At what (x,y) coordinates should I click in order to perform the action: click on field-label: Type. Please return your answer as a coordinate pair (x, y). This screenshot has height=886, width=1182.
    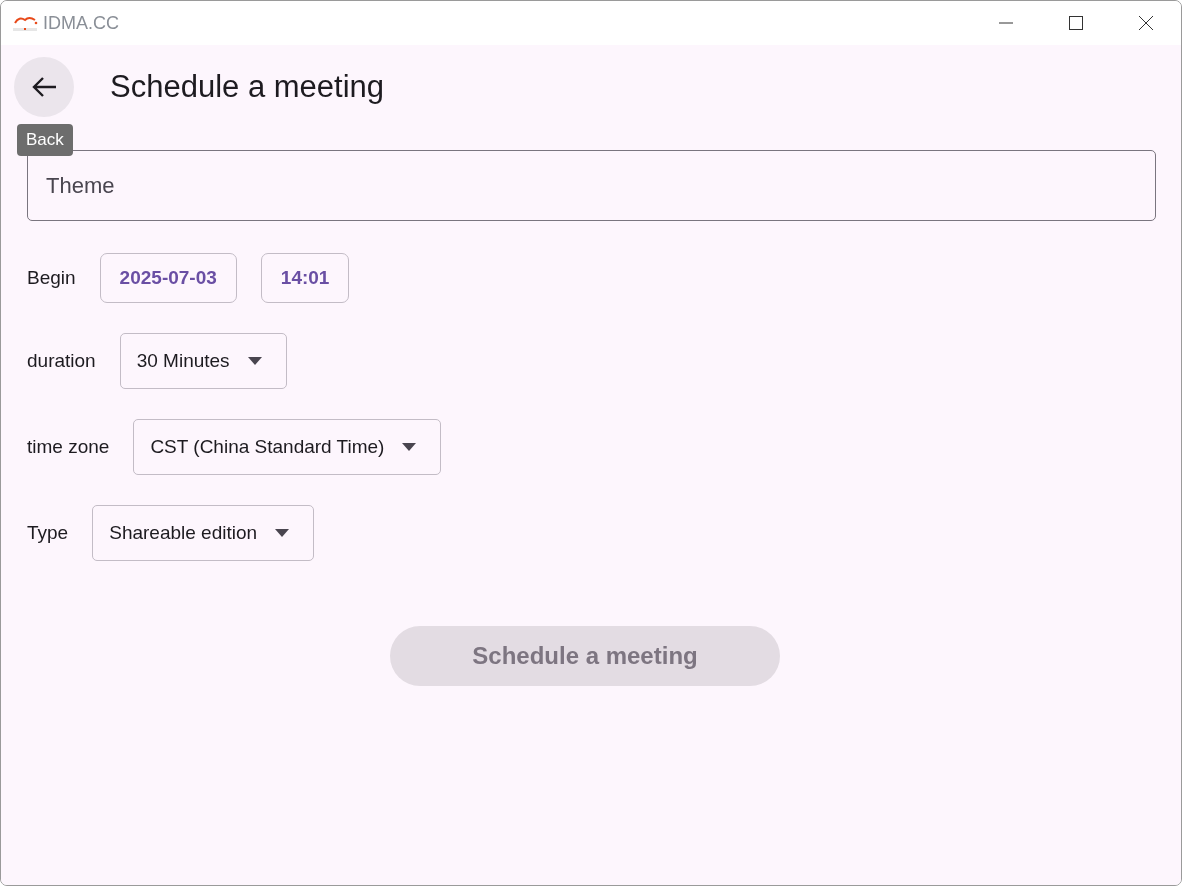
    Looking at the image, I should click on (48, 533).